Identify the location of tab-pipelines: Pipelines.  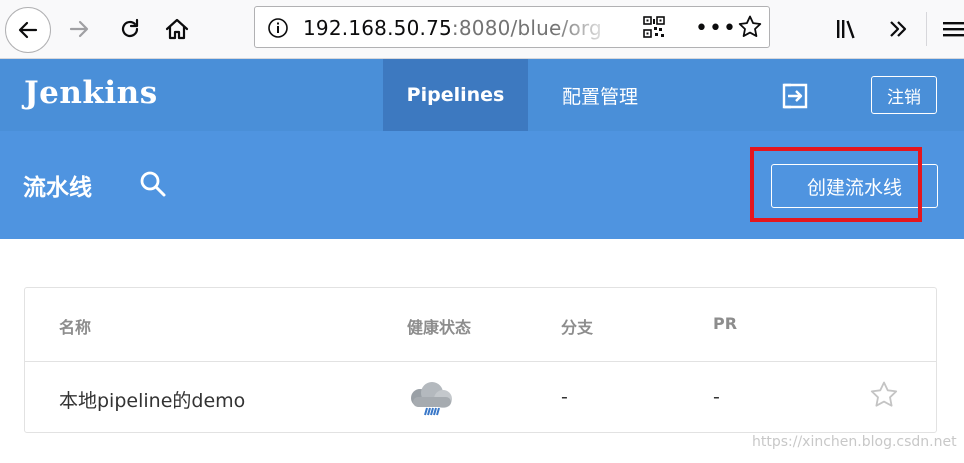
(455, 95).